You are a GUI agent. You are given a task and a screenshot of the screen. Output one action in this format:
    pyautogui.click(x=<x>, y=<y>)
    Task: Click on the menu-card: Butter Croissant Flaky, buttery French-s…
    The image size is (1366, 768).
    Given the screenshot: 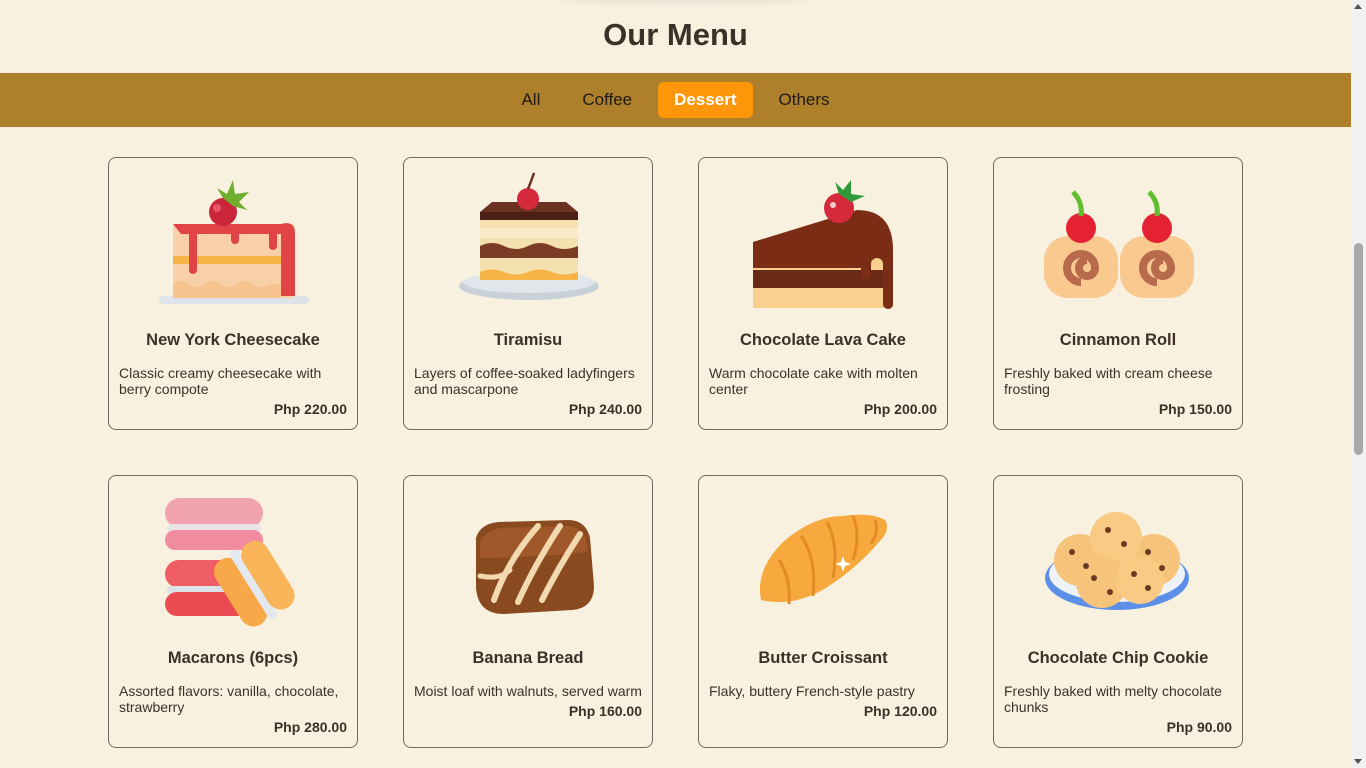 What is the action you would take?
    pyautogui.click(x=823, y=611)
    